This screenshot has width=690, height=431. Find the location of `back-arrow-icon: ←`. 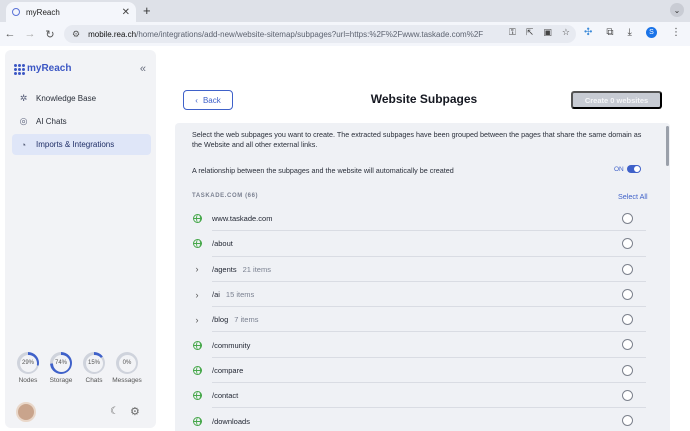

back-arrow-icon: ← is located at coordinates (10, 34).